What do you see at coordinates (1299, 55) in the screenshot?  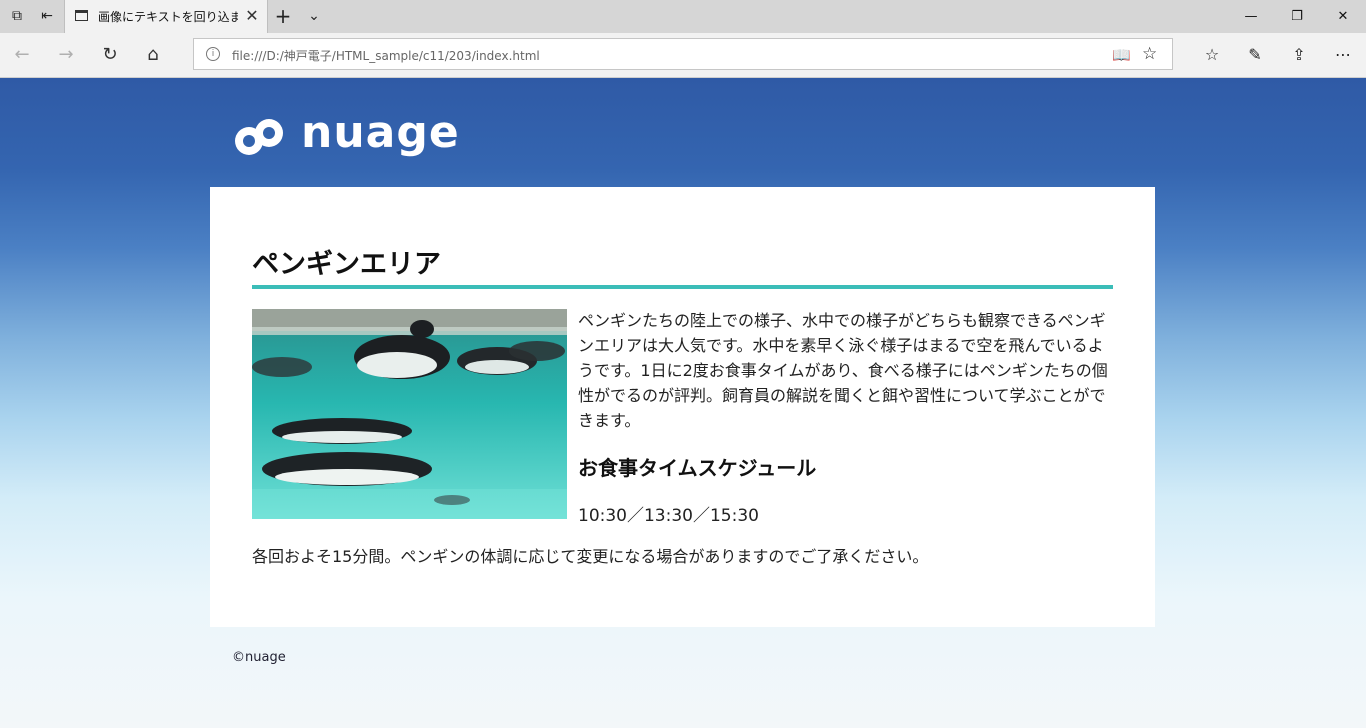 I see `share-icon: ⇪` at bounding box center [1299, 55].